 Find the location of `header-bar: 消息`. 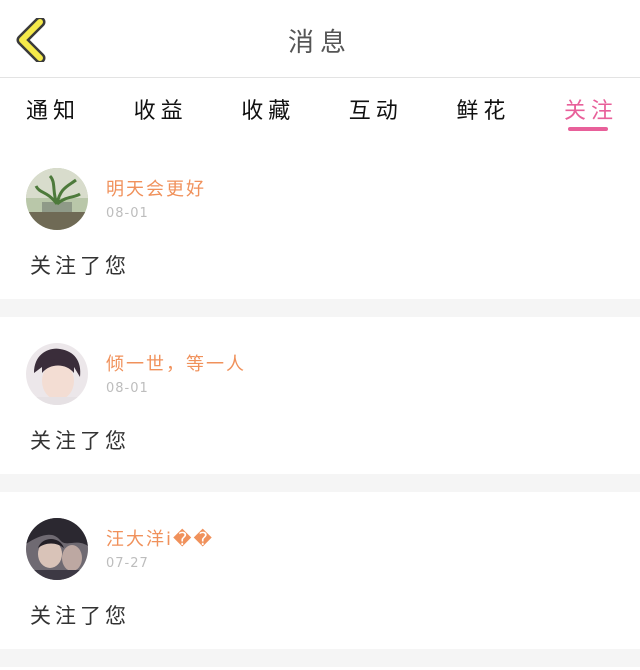

header-bar: 消息 is located at coordinates (320, 39).